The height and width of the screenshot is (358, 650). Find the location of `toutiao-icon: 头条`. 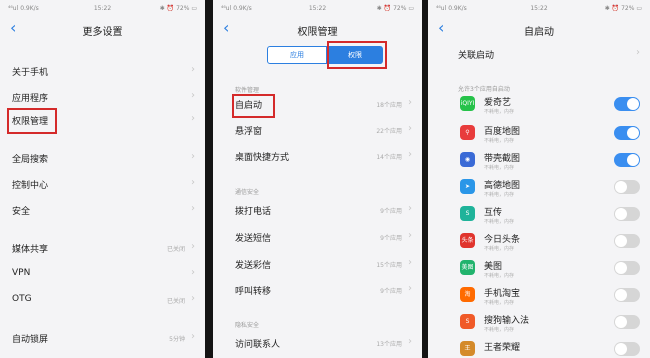

toutiao-icon: 头条 is located at coordinates (467, 240).